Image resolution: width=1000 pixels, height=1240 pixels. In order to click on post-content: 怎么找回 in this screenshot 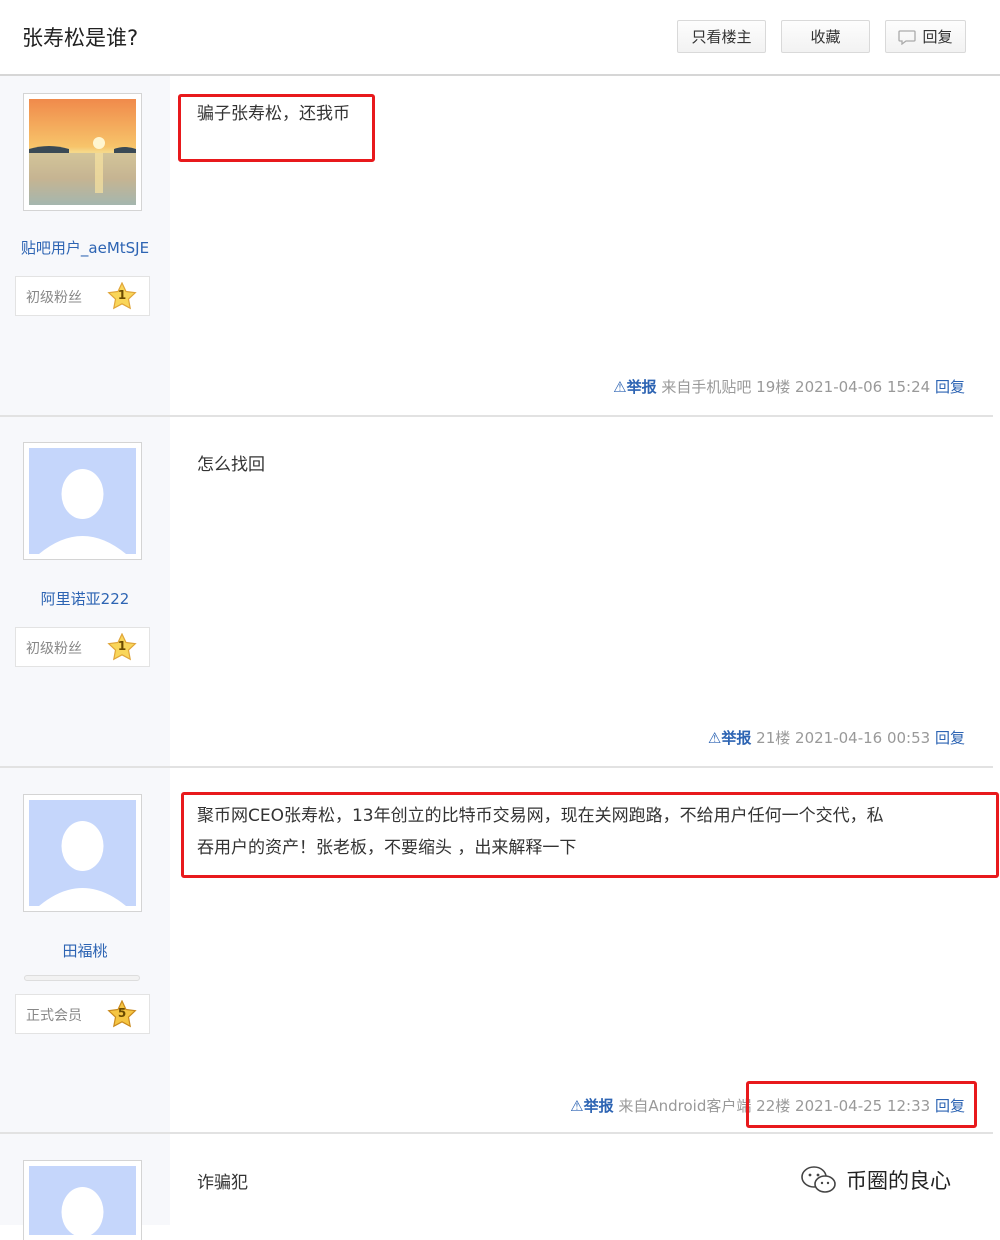, I will do `click(231, 465)`.